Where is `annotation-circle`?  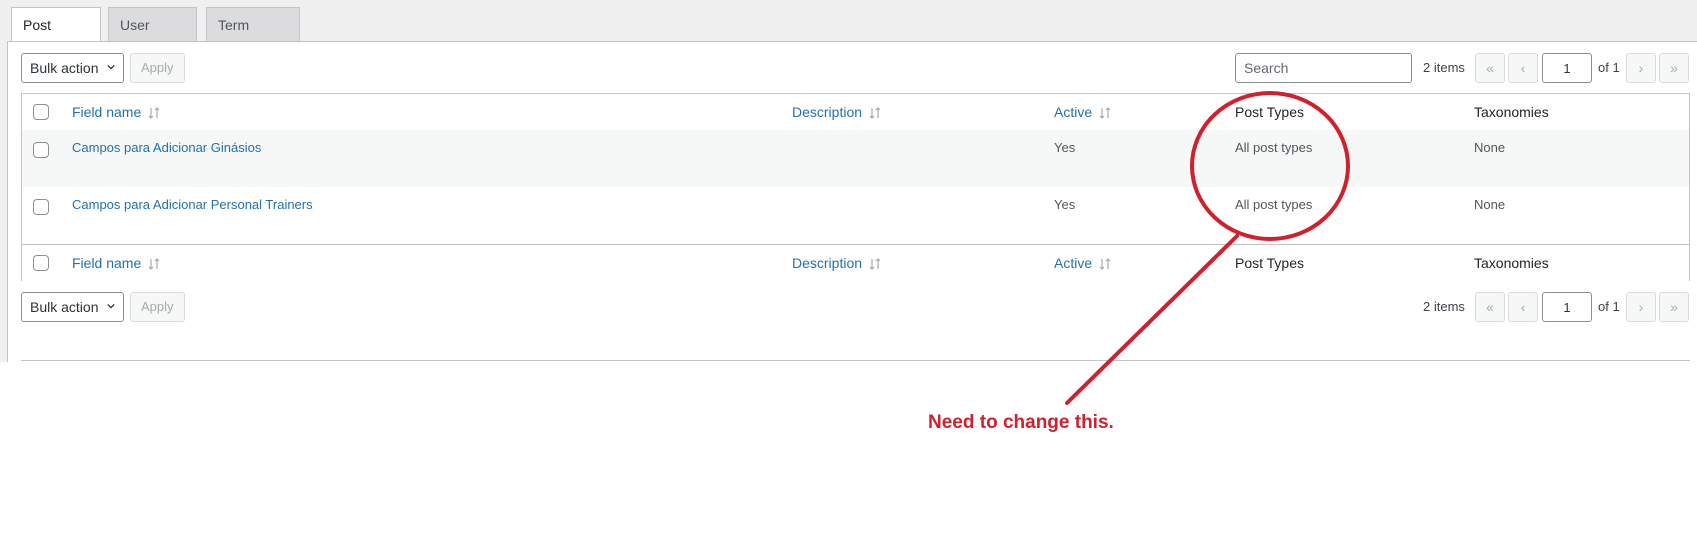
annotation-circle is located at coordinates (1270, 166).